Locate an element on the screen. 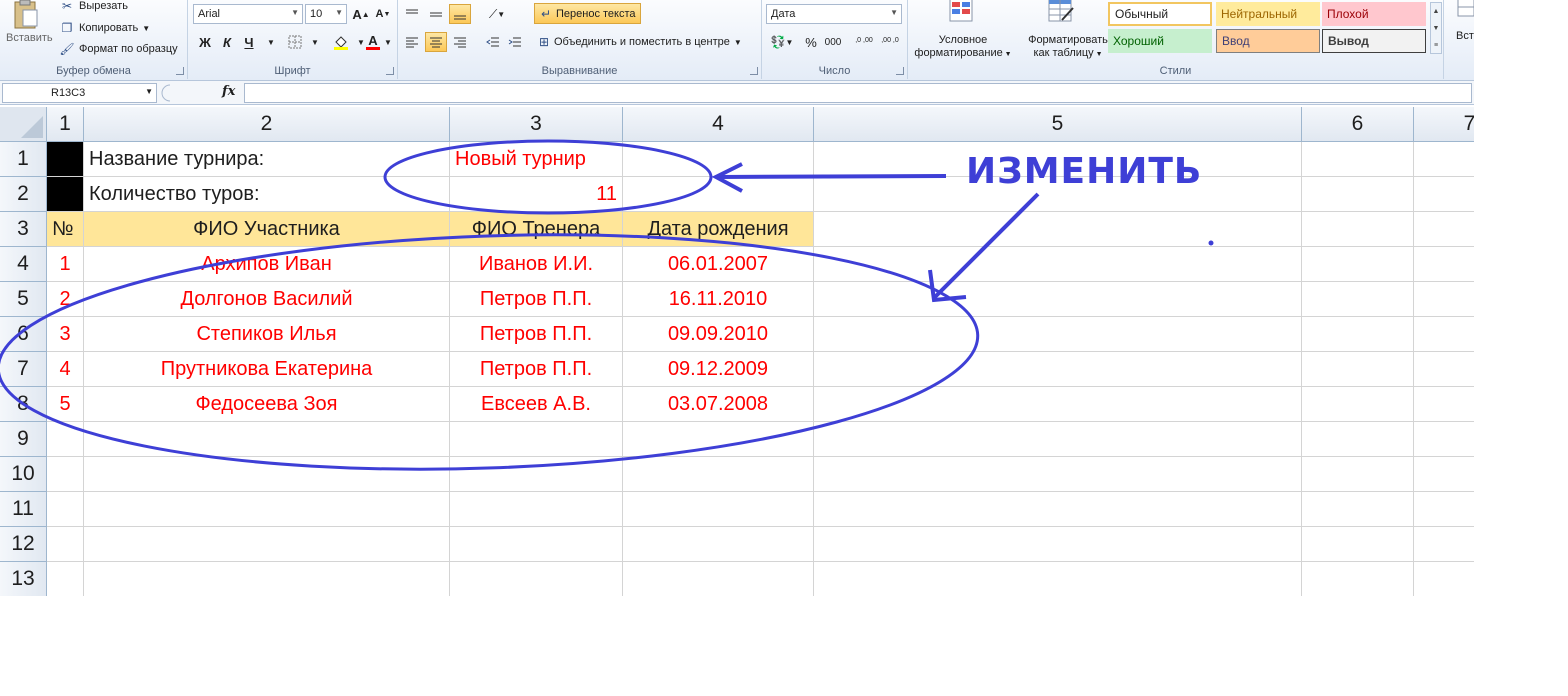 The width and height of the screenshot is (1568, 696). styles-gallery-scroll: ▲ ▼ ≡ is located at coordinates (1436, 28).